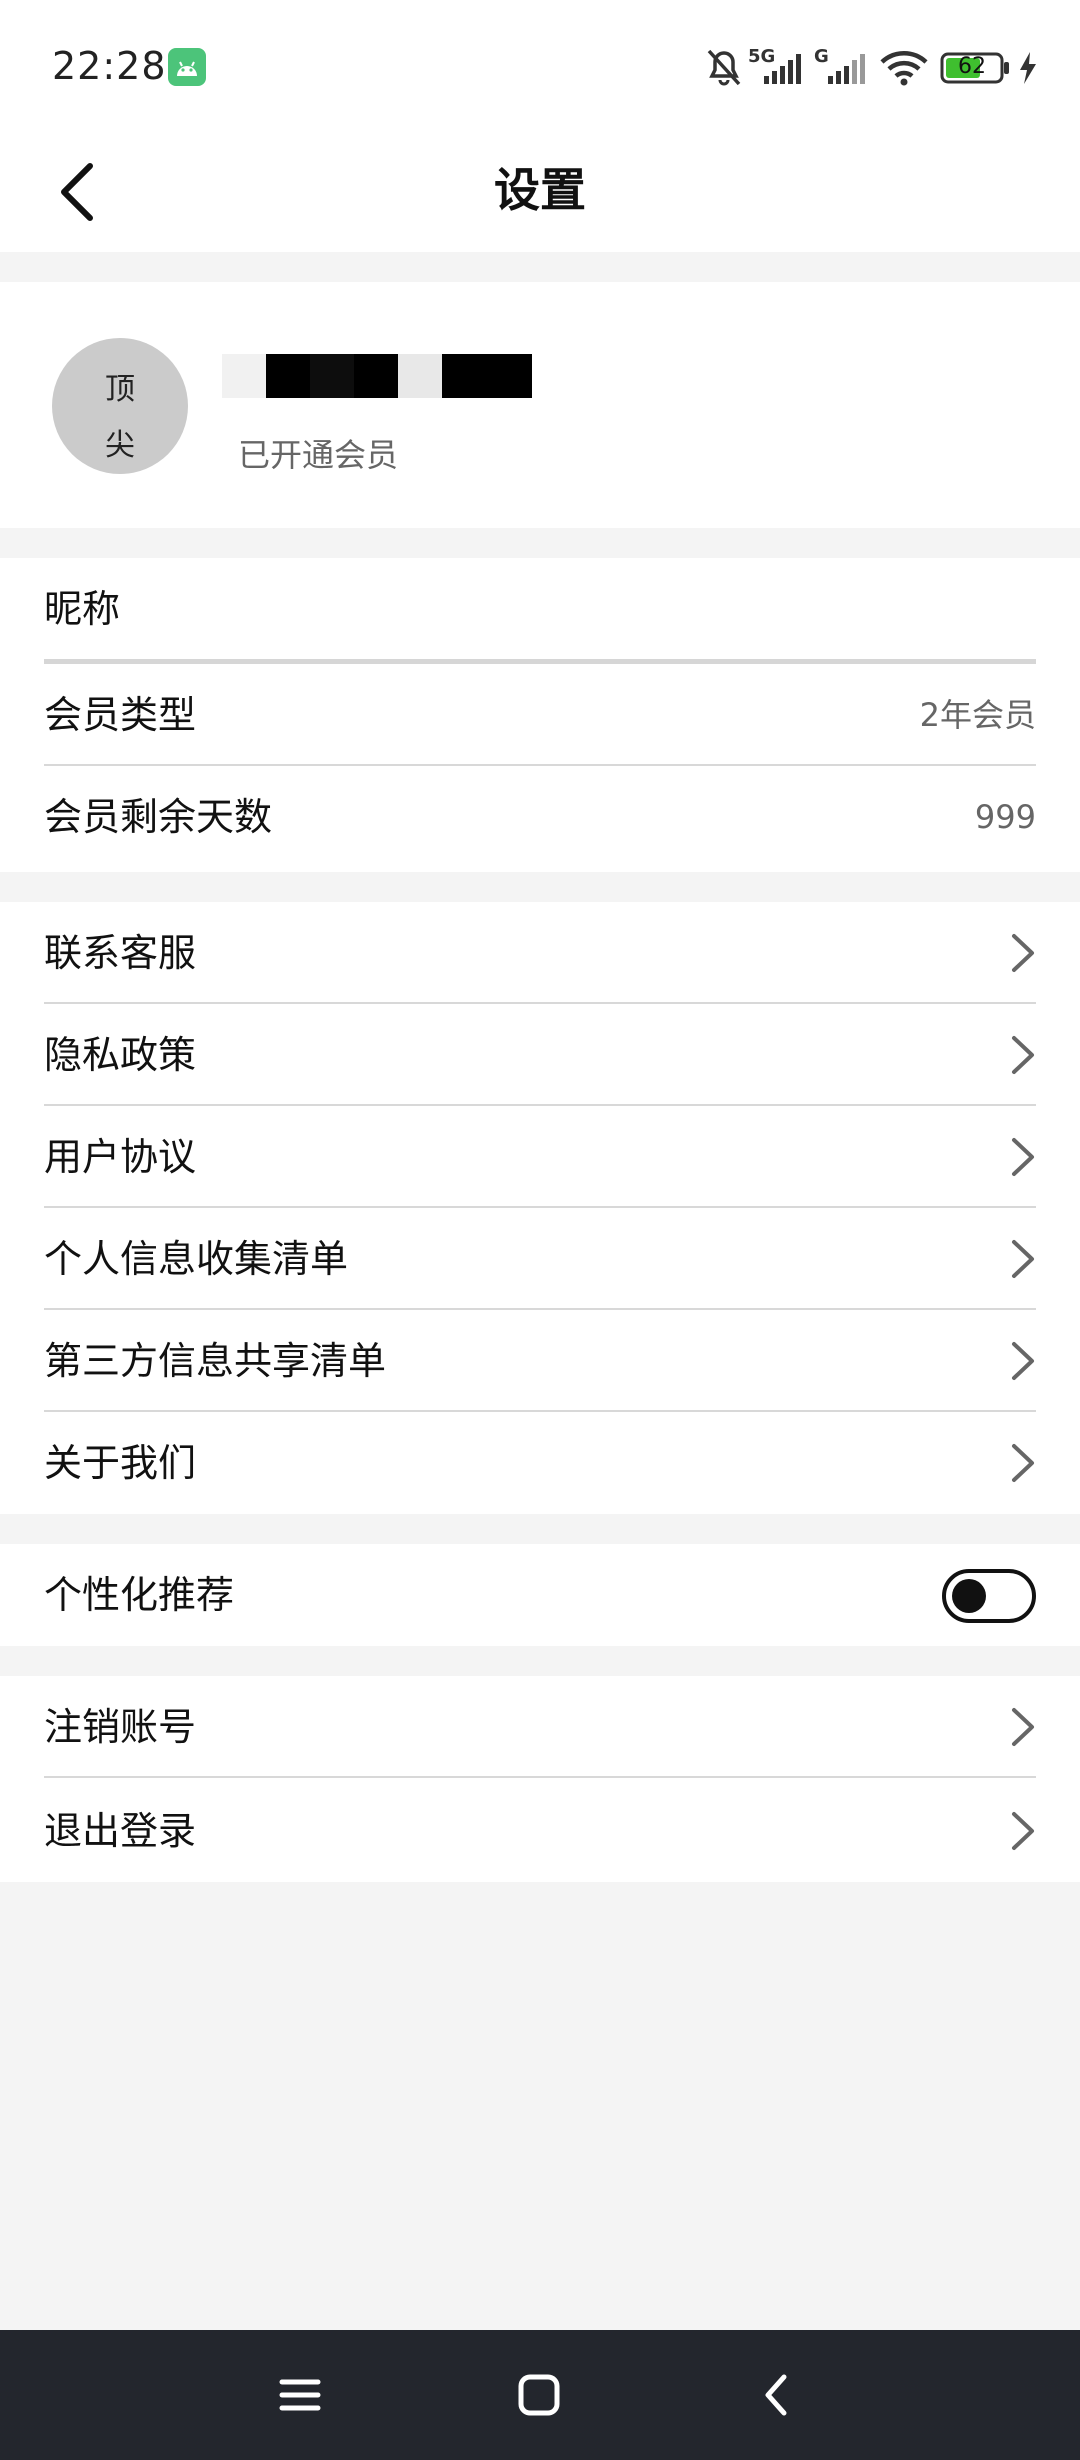 Image resolution: width=1080 pixels, height=2460 pixels. I want to click on avatar-char: 顶, so click(120, 389).